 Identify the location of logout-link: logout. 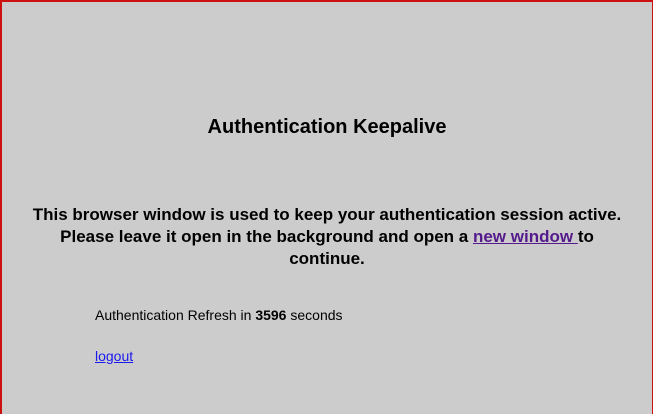
(114, 356).